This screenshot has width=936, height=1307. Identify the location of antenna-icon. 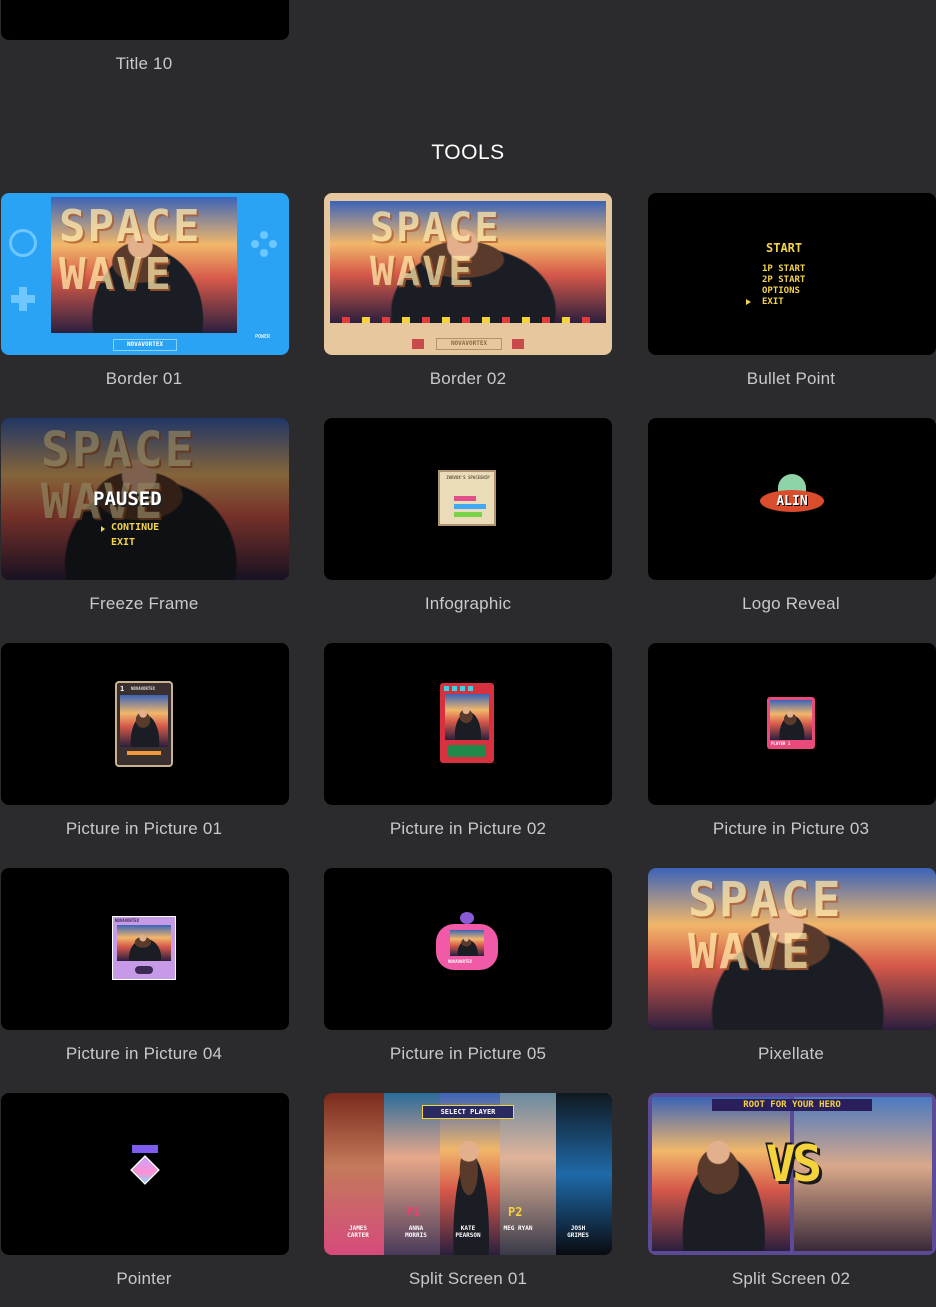
(467, 918).